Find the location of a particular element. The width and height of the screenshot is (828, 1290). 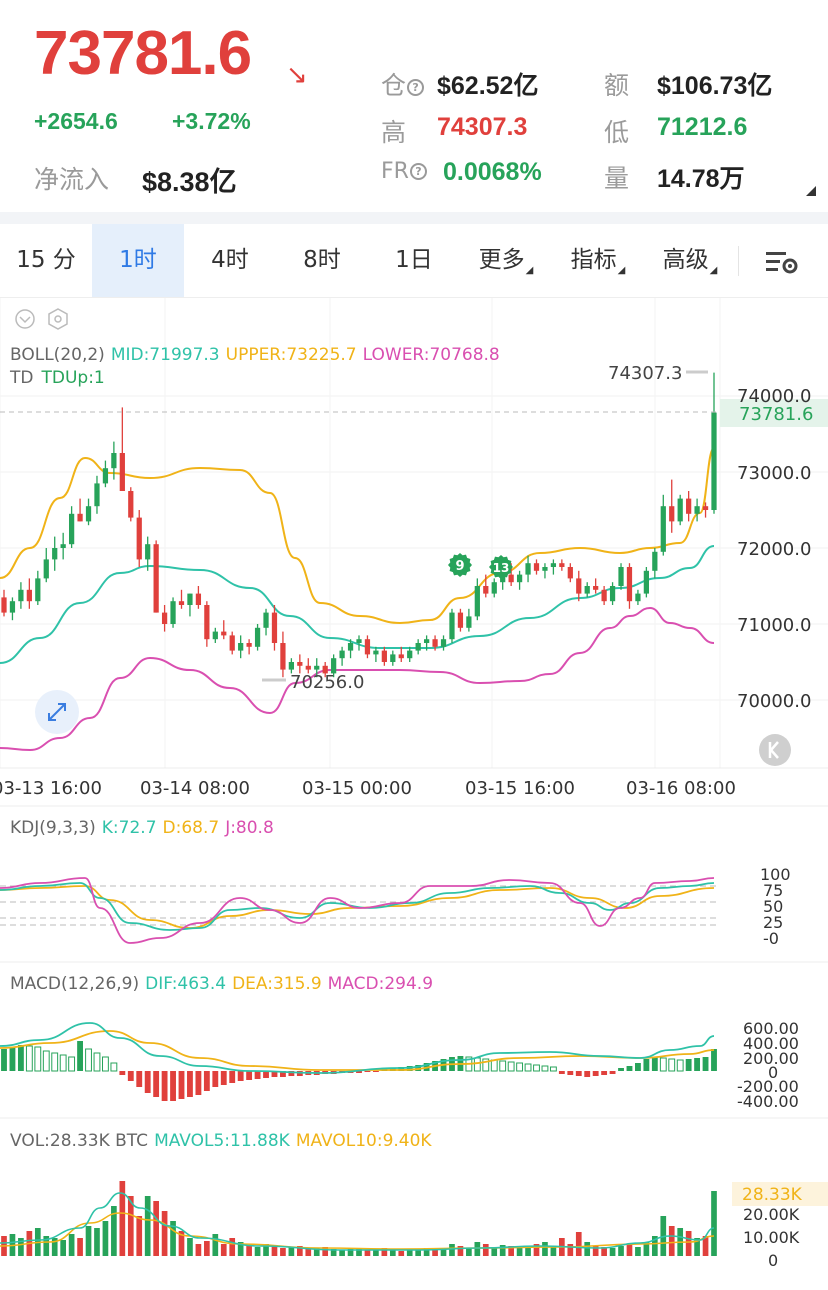

open-interest-value: $62.52亿 is located at coordinates (488, 86).